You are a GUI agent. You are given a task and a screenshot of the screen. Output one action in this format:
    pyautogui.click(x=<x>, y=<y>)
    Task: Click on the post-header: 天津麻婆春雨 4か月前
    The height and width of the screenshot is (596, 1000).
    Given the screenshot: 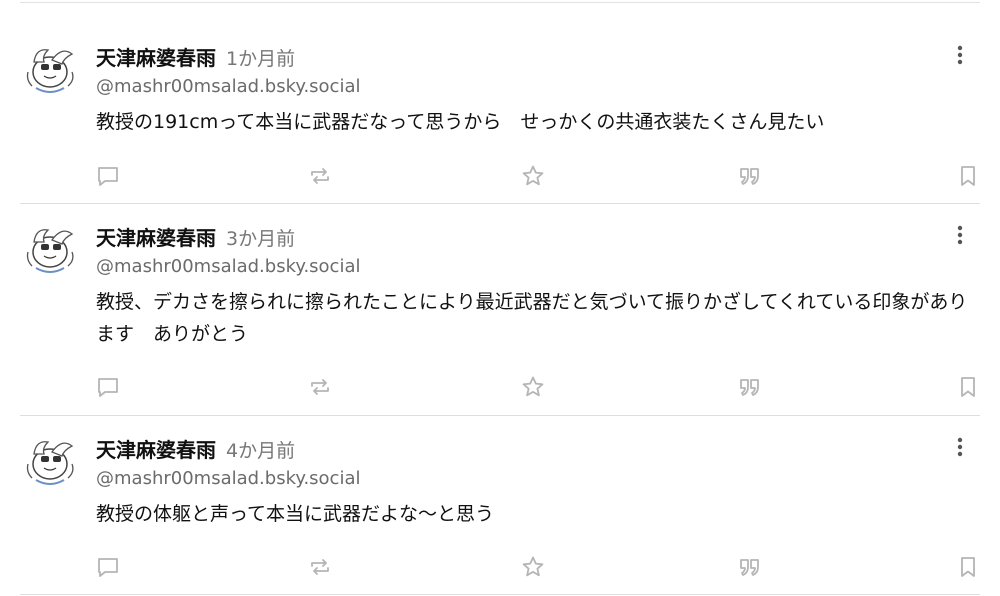 What is the action you would take?
    pyautogui.click(x=195, y=448)
    